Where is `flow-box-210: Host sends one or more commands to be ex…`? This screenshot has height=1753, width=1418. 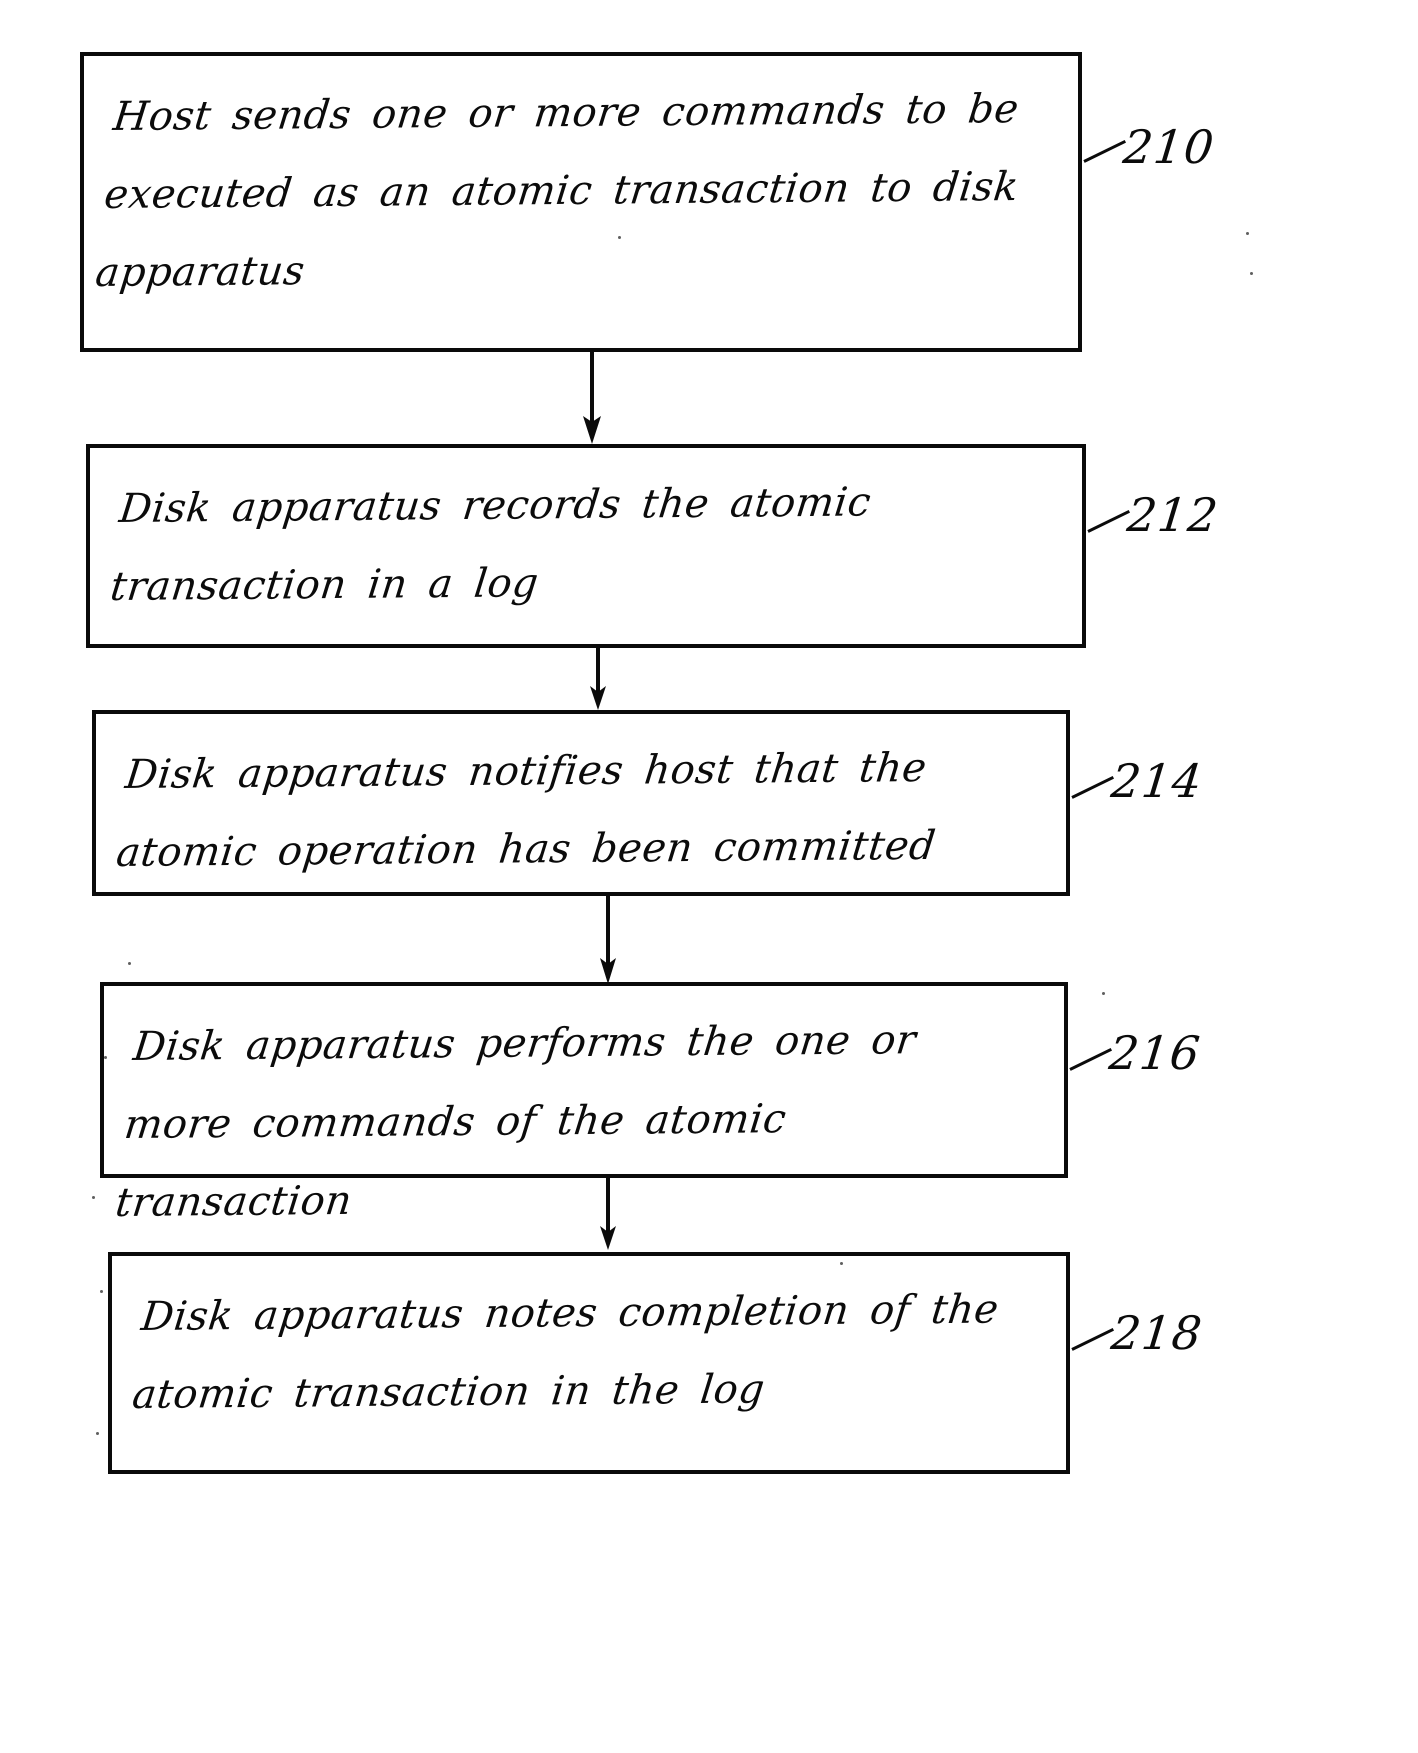
flow-box-210: Host sends one or more commands to be ex… is located at coordinates (581, 202).